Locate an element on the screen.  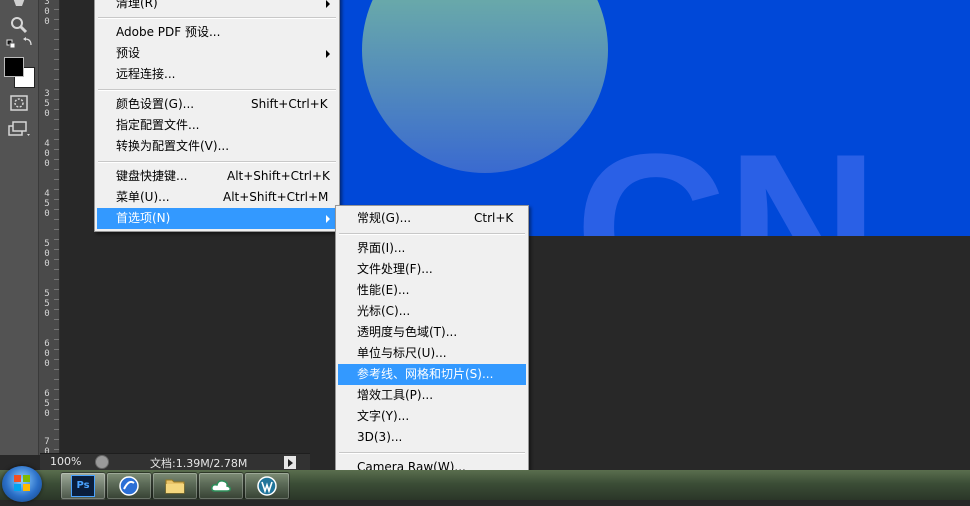
menu-item-preferences: 首选项(N) is located at coordinates (217, 218).